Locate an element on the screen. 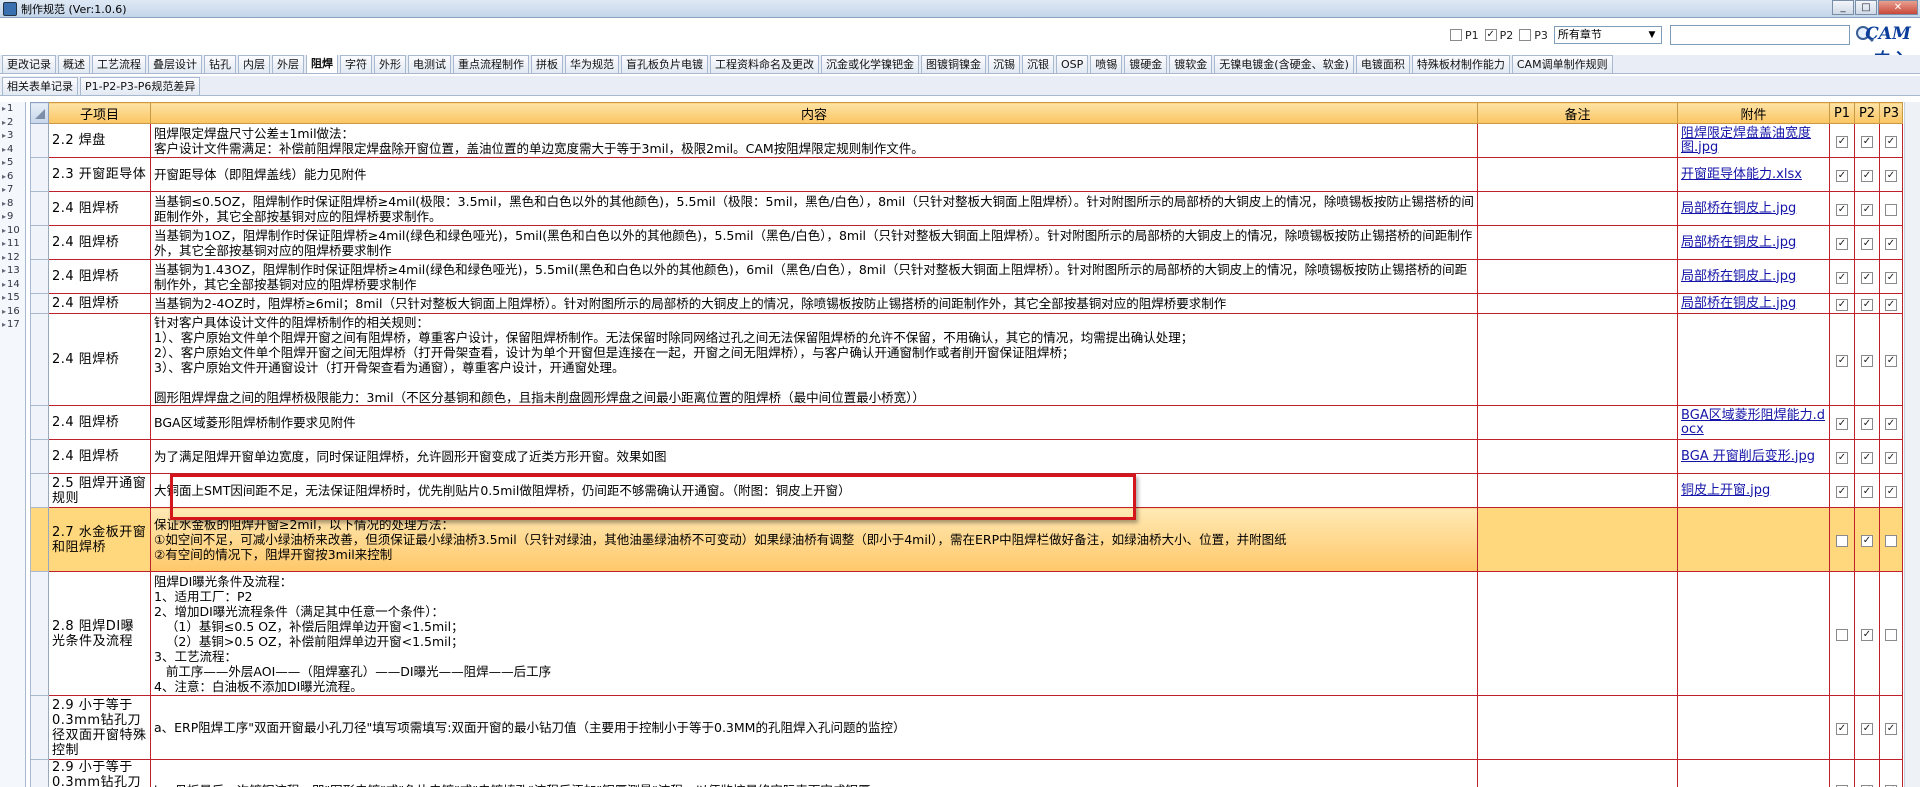 Image resolution: width=1920 pixels, height=787 pixels. maximize-button: □ is located at coordinates (1866, 7).